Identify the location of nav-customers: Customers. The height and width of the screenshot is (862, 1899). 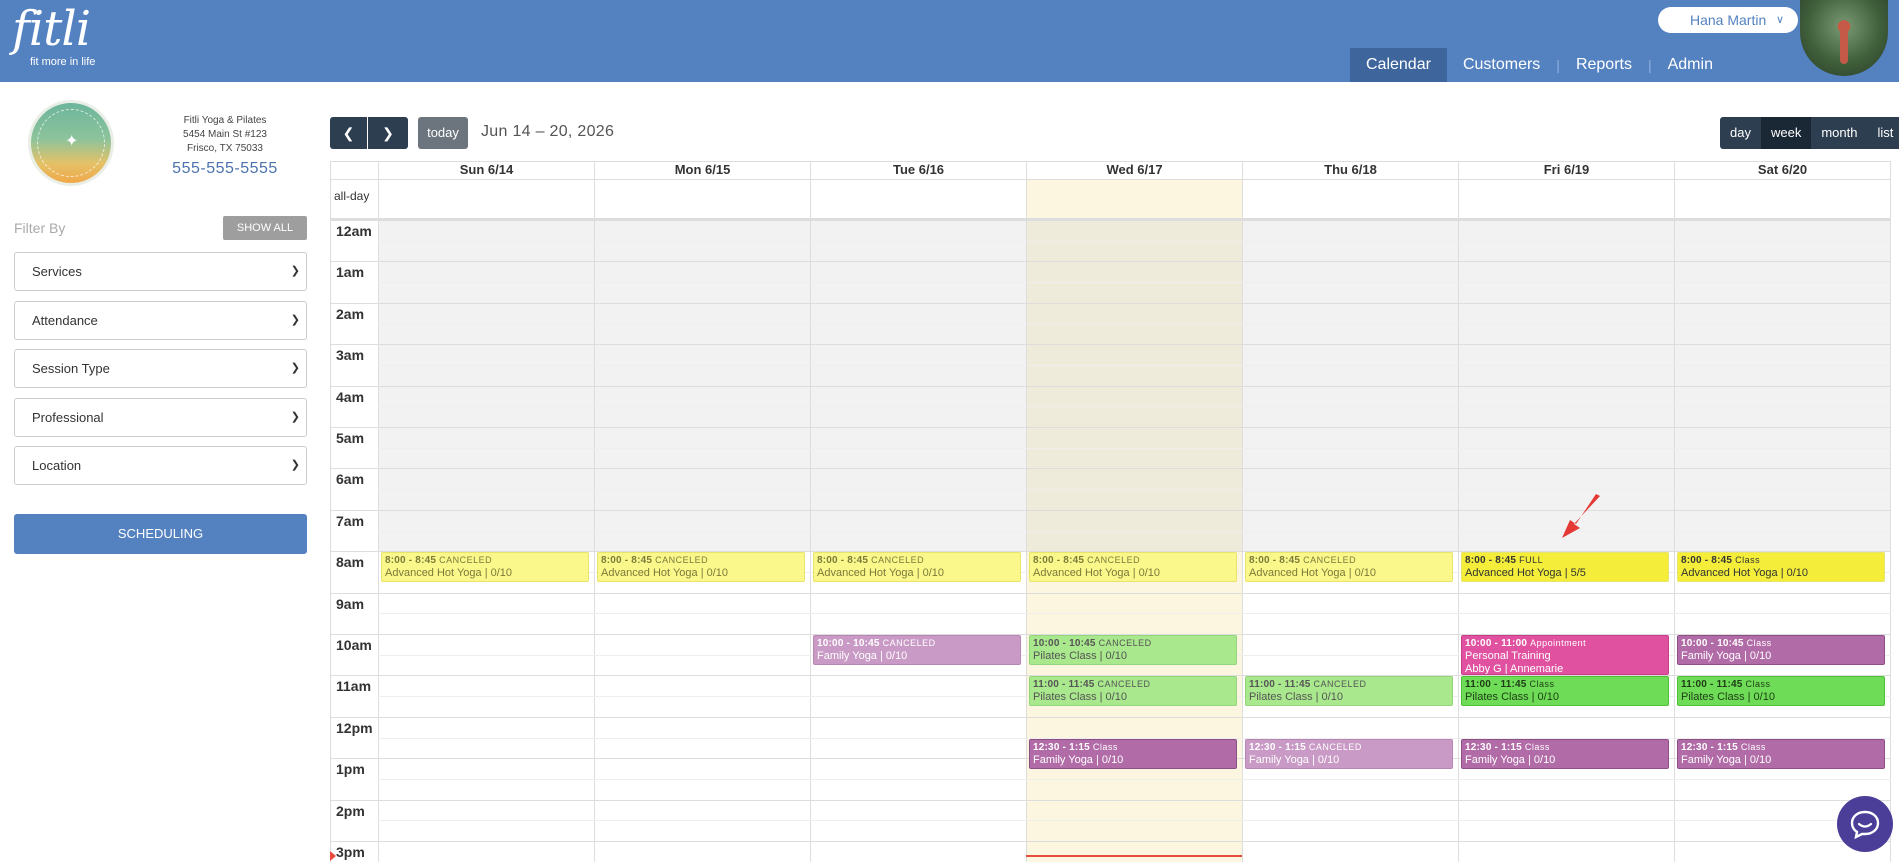
(1501, 65).